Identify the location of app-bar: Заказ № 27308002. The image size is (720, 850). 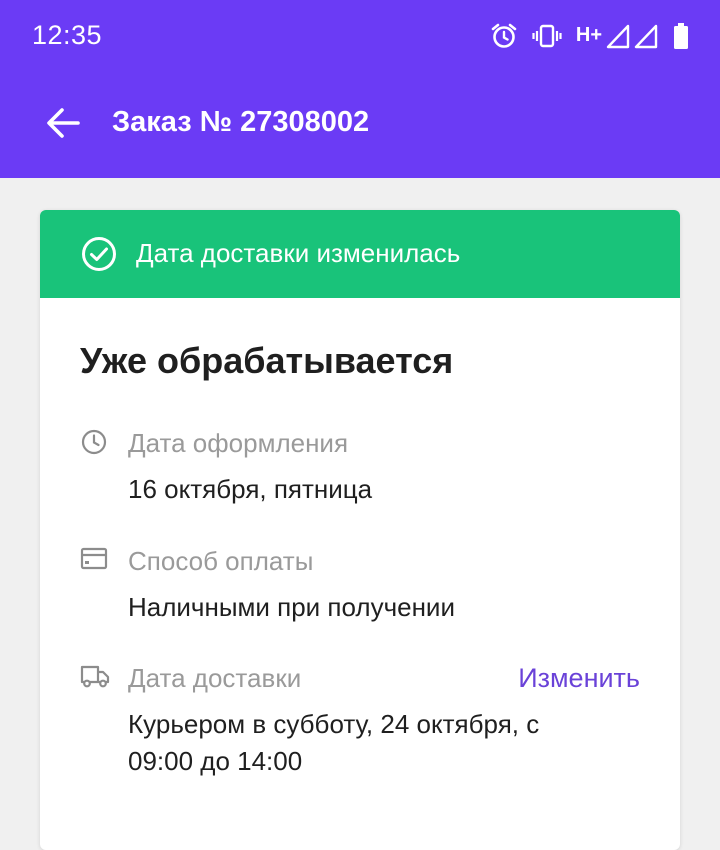
(360, 125).